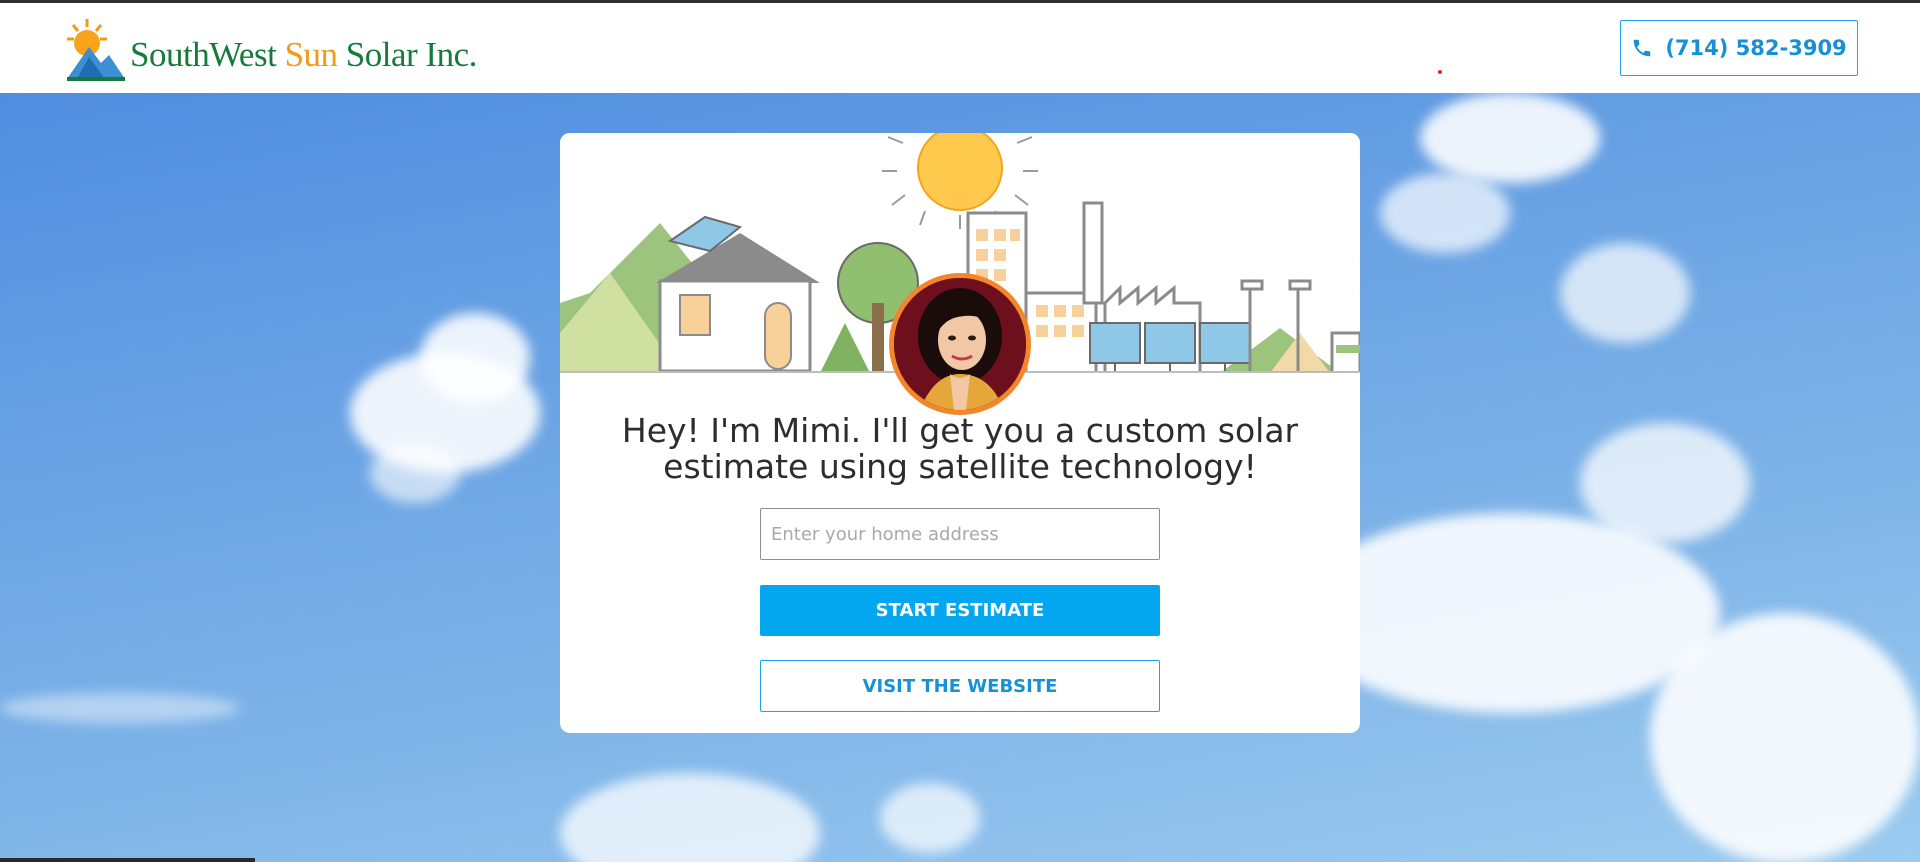 This screenshot has height=862, width=1920. I want to click on phone-call-button: (714) 582-3909, so click(1739, 48).